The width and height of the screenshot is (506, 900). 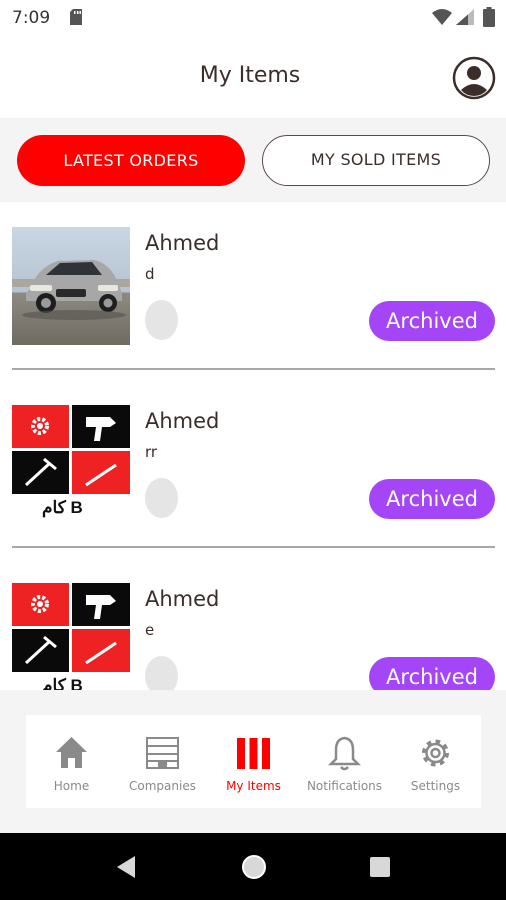 What do you see at coordinates (380, 867) in the screenshot?
I see `recent-apps-icon` at bounding box center [380, 867].